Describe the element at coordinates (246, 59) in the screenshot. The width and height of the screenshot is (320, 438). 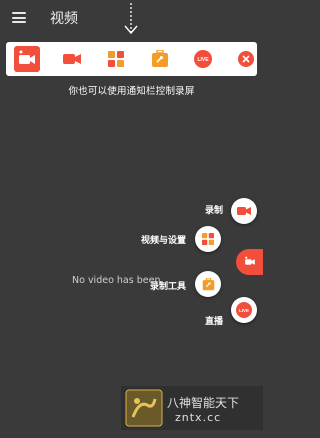
I see `close-icon` at that location.